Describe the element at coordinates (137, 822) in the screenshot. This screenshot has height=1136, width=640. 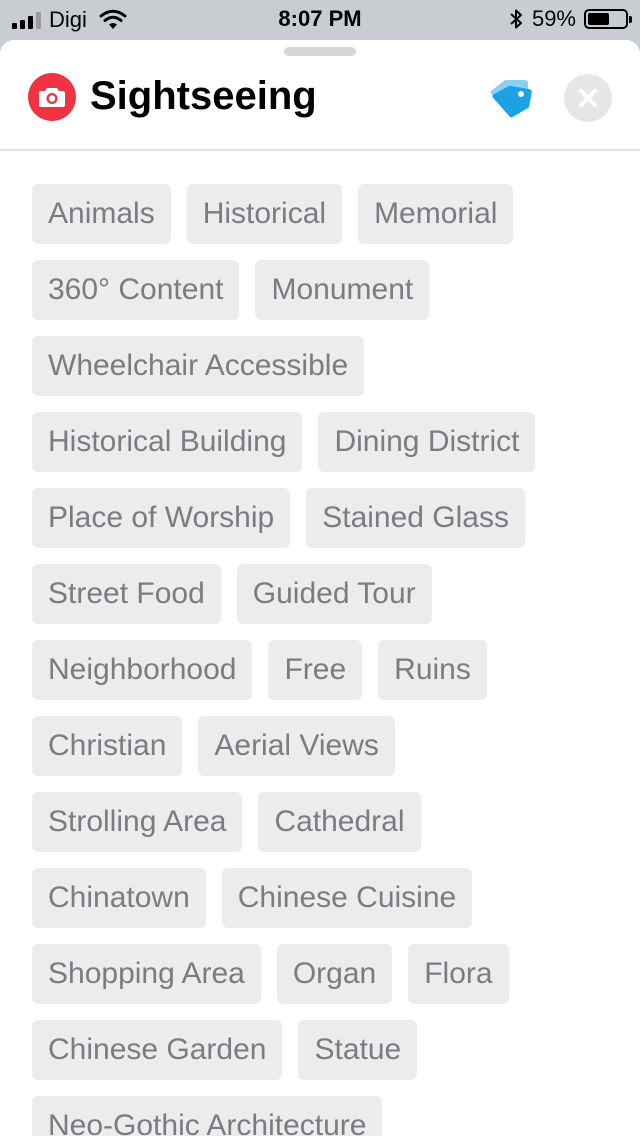
I see `tag-chip: Strolling Area` at that location.